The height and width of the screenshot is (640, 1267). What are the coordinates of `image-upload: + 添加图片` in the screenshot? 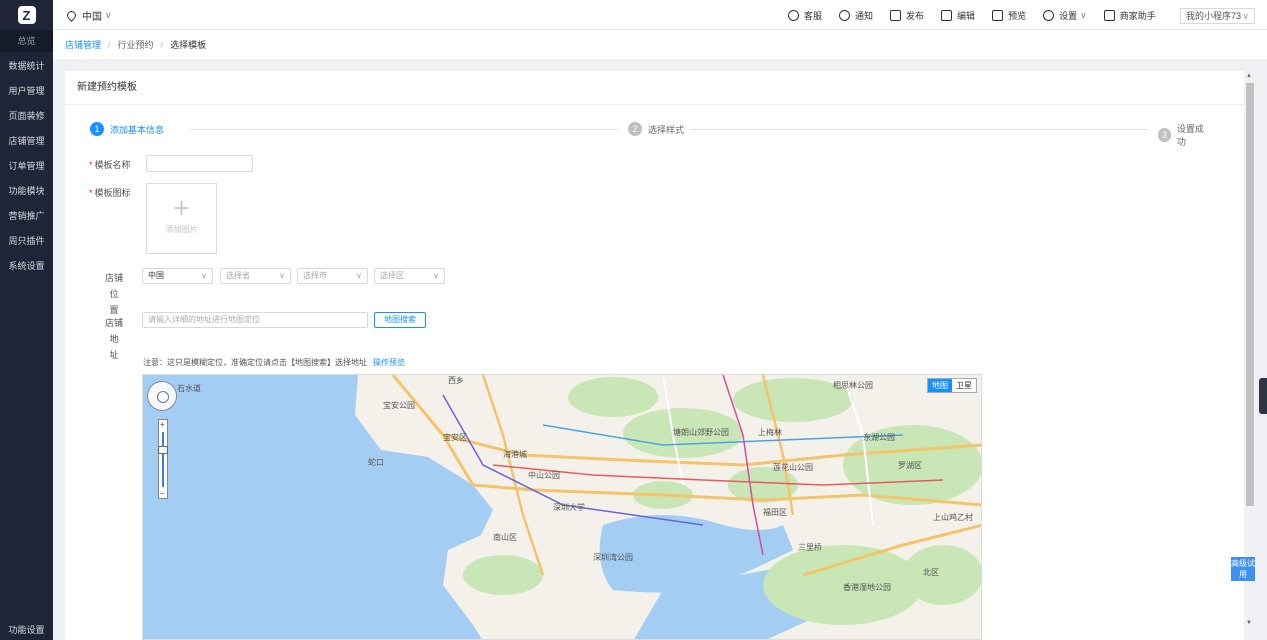 It's located at (181, 218).